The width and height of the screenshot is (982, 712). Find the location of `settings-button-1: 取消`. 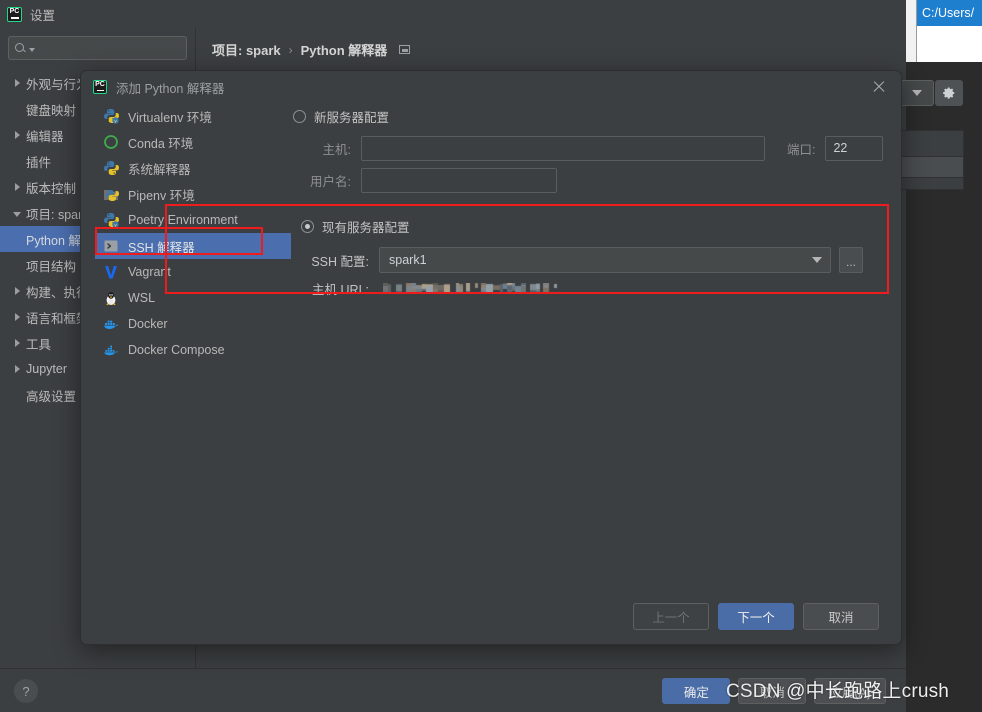

settings-button-1: 取消 is located at coordinates (772, 691).